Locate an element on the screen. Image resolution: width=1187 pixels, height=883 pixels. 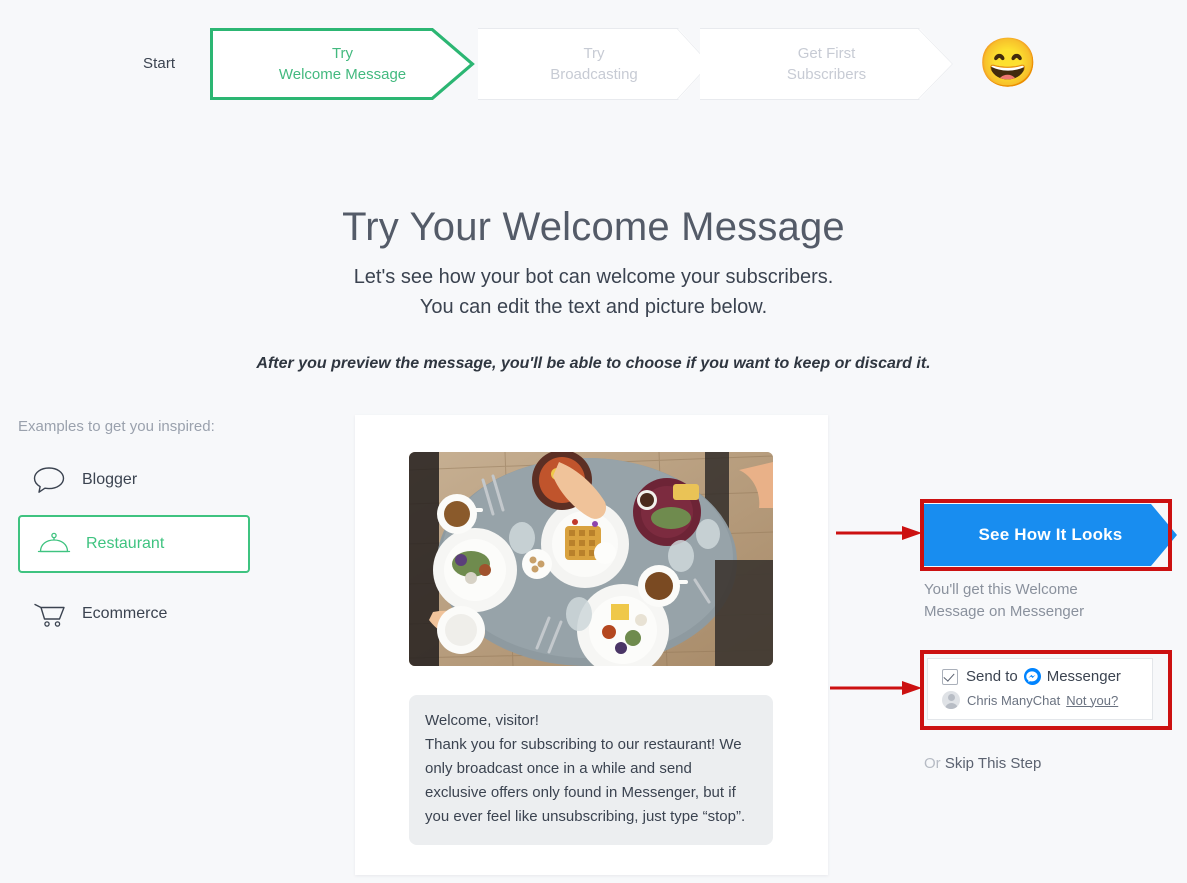
annotation-arrow-send-to is located at coordinates (876, 688).